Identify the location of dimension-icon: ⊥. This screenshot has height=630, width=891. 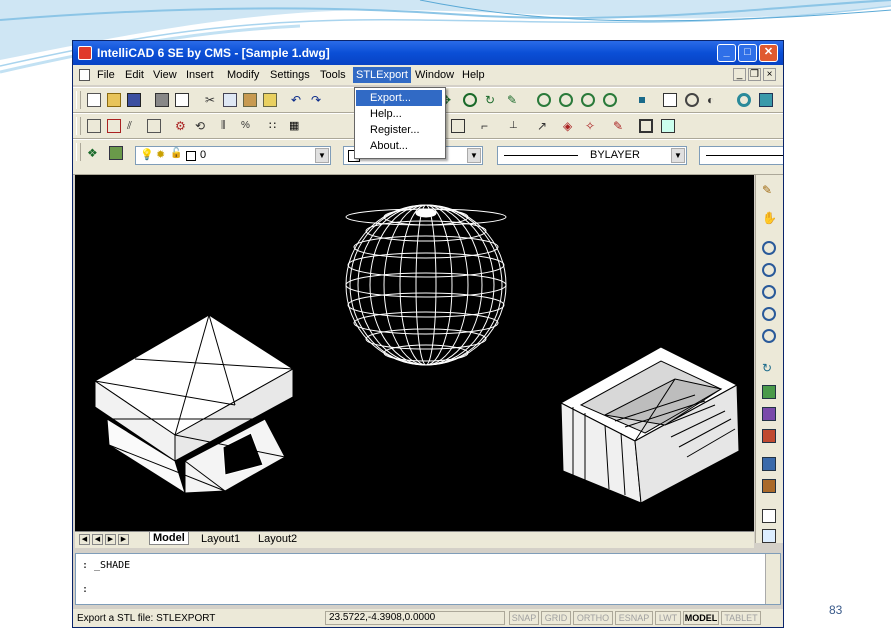
(516, 126).